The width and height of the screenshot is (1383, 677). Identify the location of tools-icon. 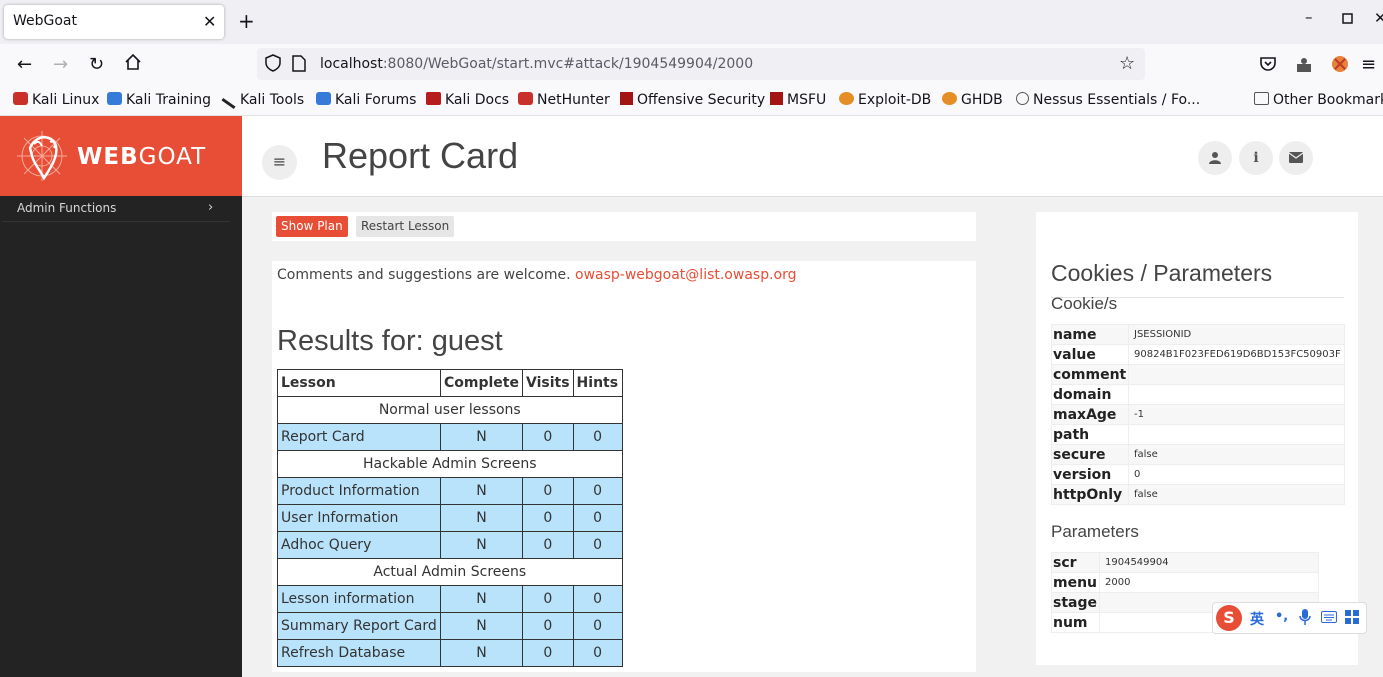
(228, 103).